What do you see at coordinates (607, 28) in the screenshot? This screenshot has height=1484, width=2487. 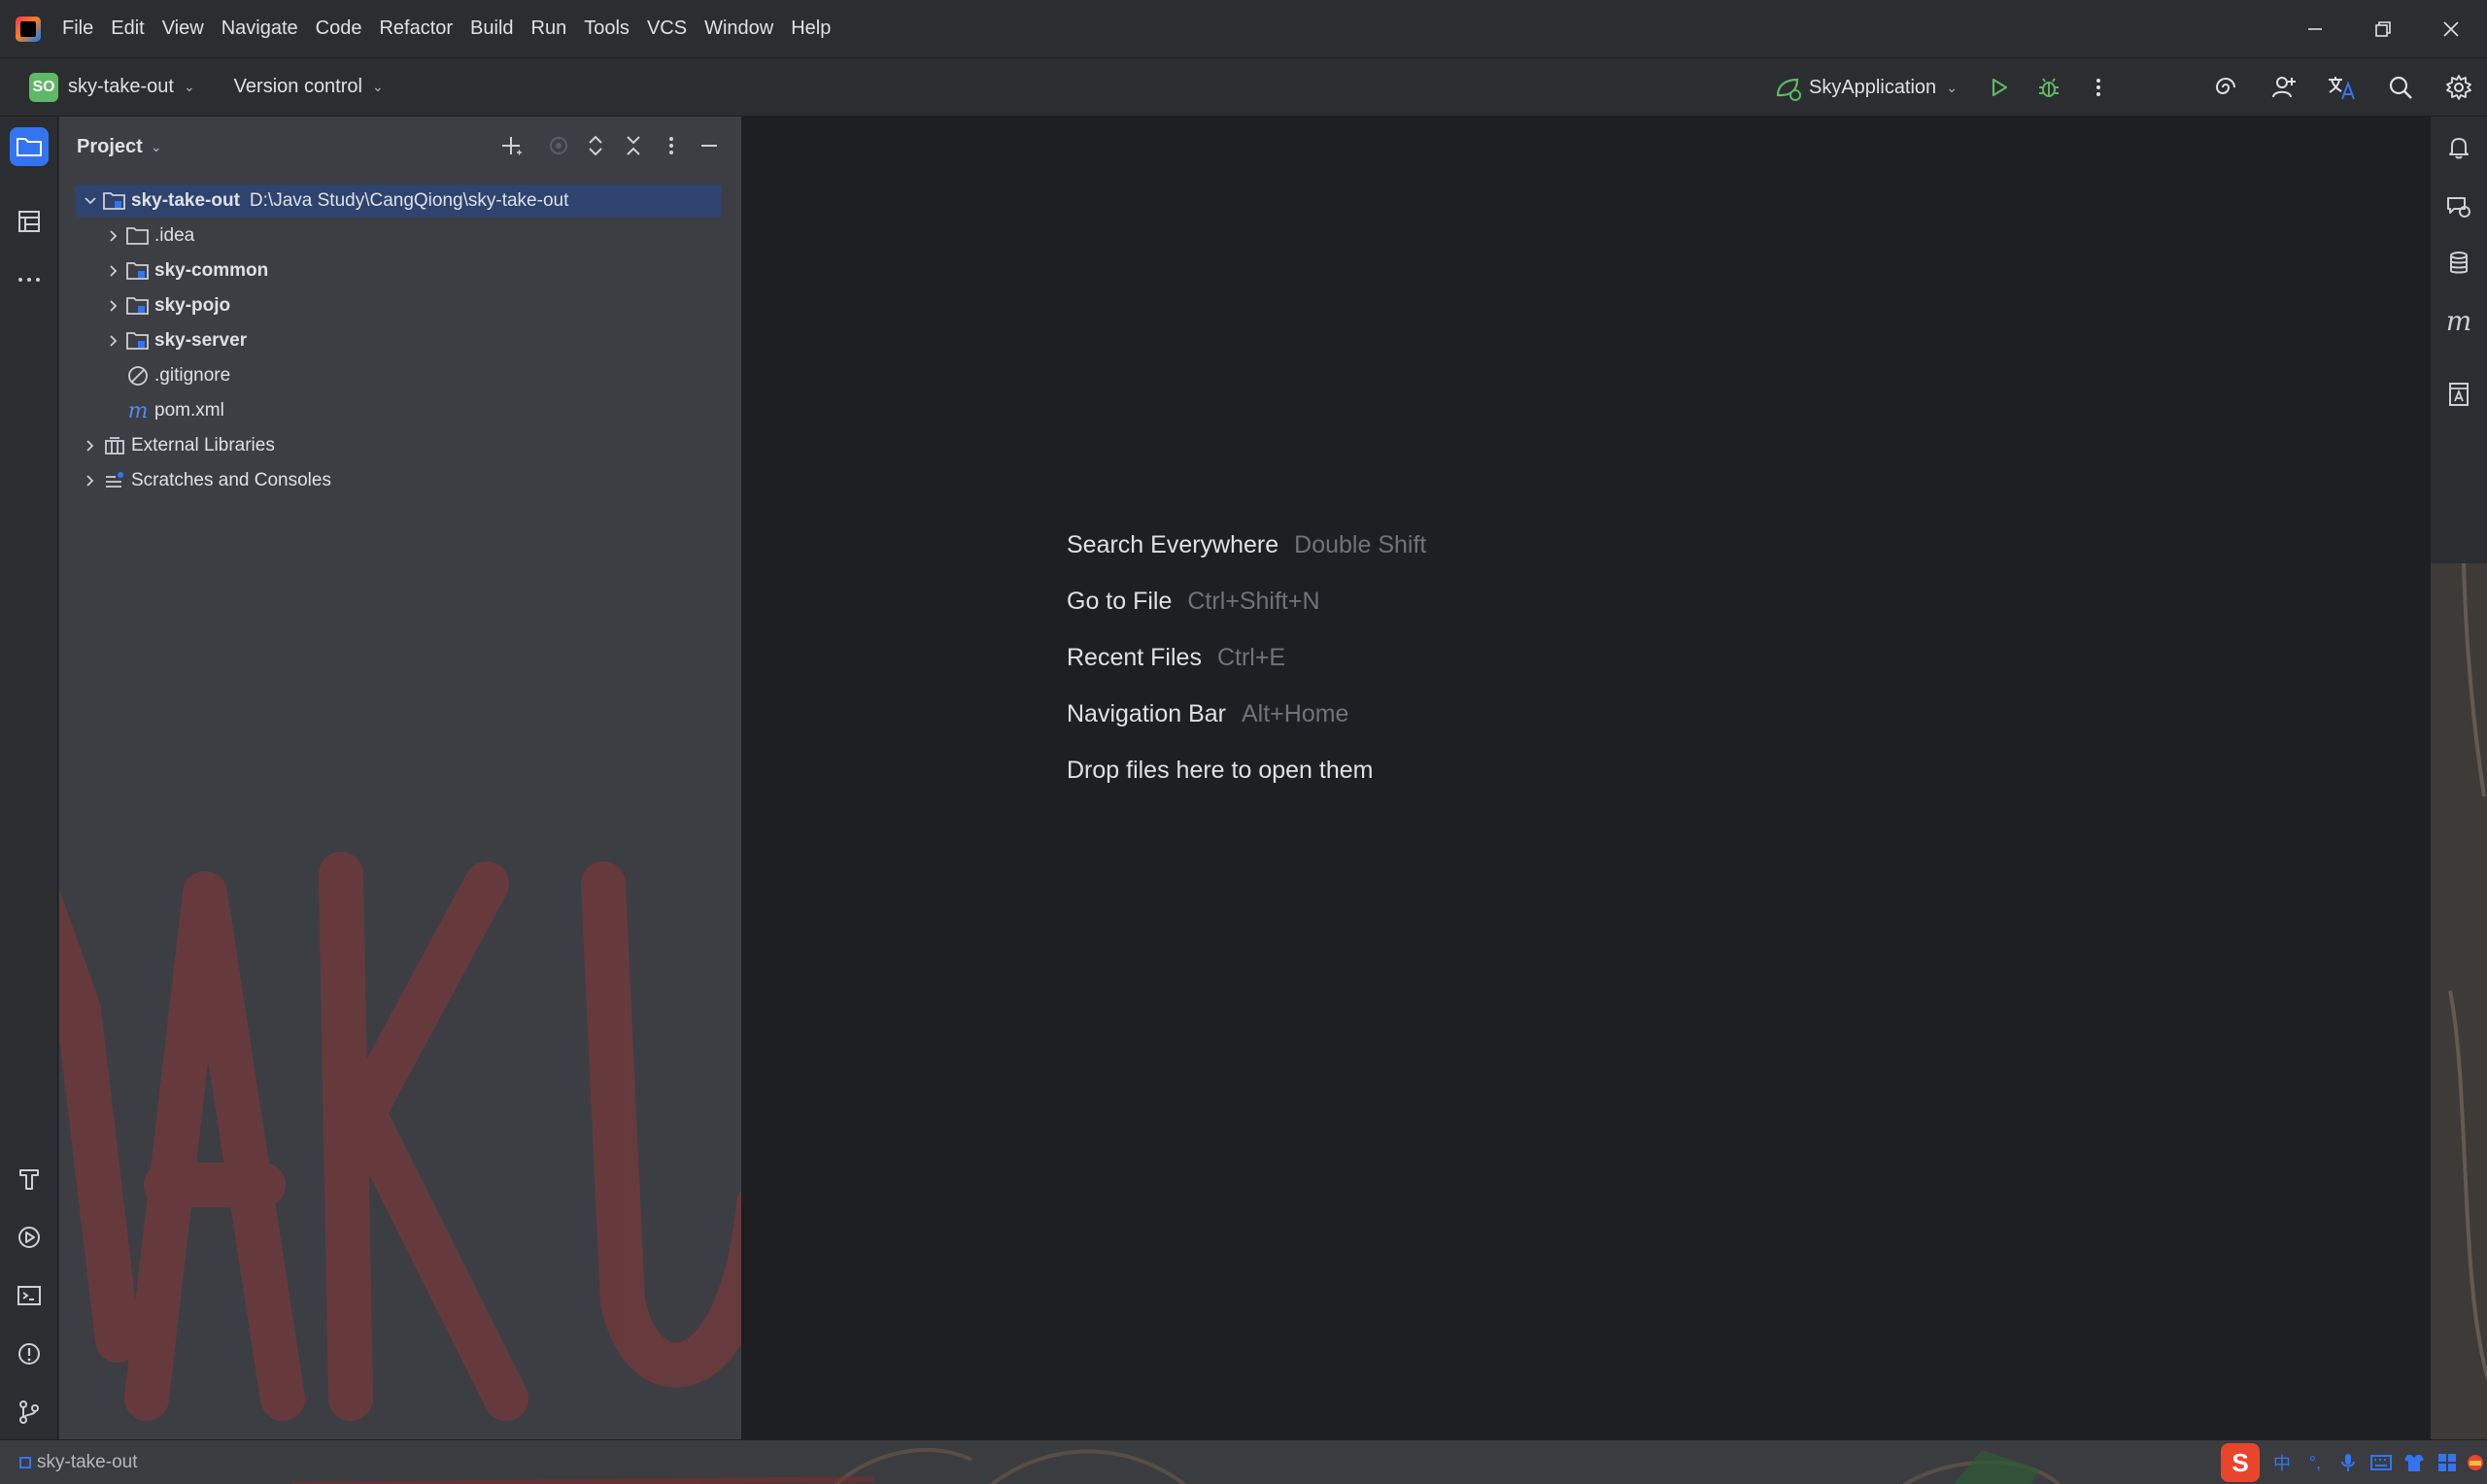 I see `menu-tools: Tools` at bounding box center [607, 28].